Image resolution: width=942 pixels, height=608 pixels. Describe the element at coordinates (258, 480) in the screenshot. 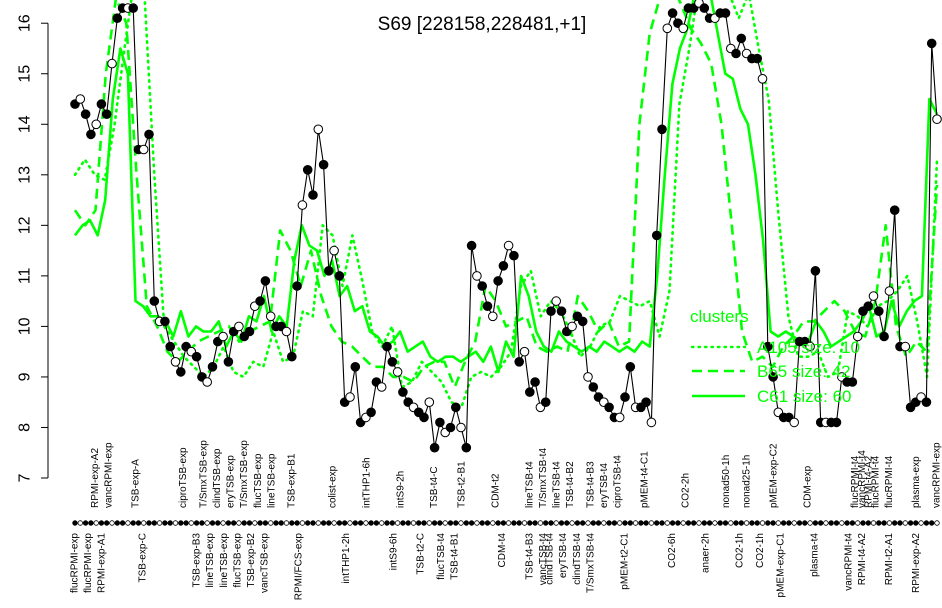

I see `top-sample-label: flucTSB-exp` at that location.